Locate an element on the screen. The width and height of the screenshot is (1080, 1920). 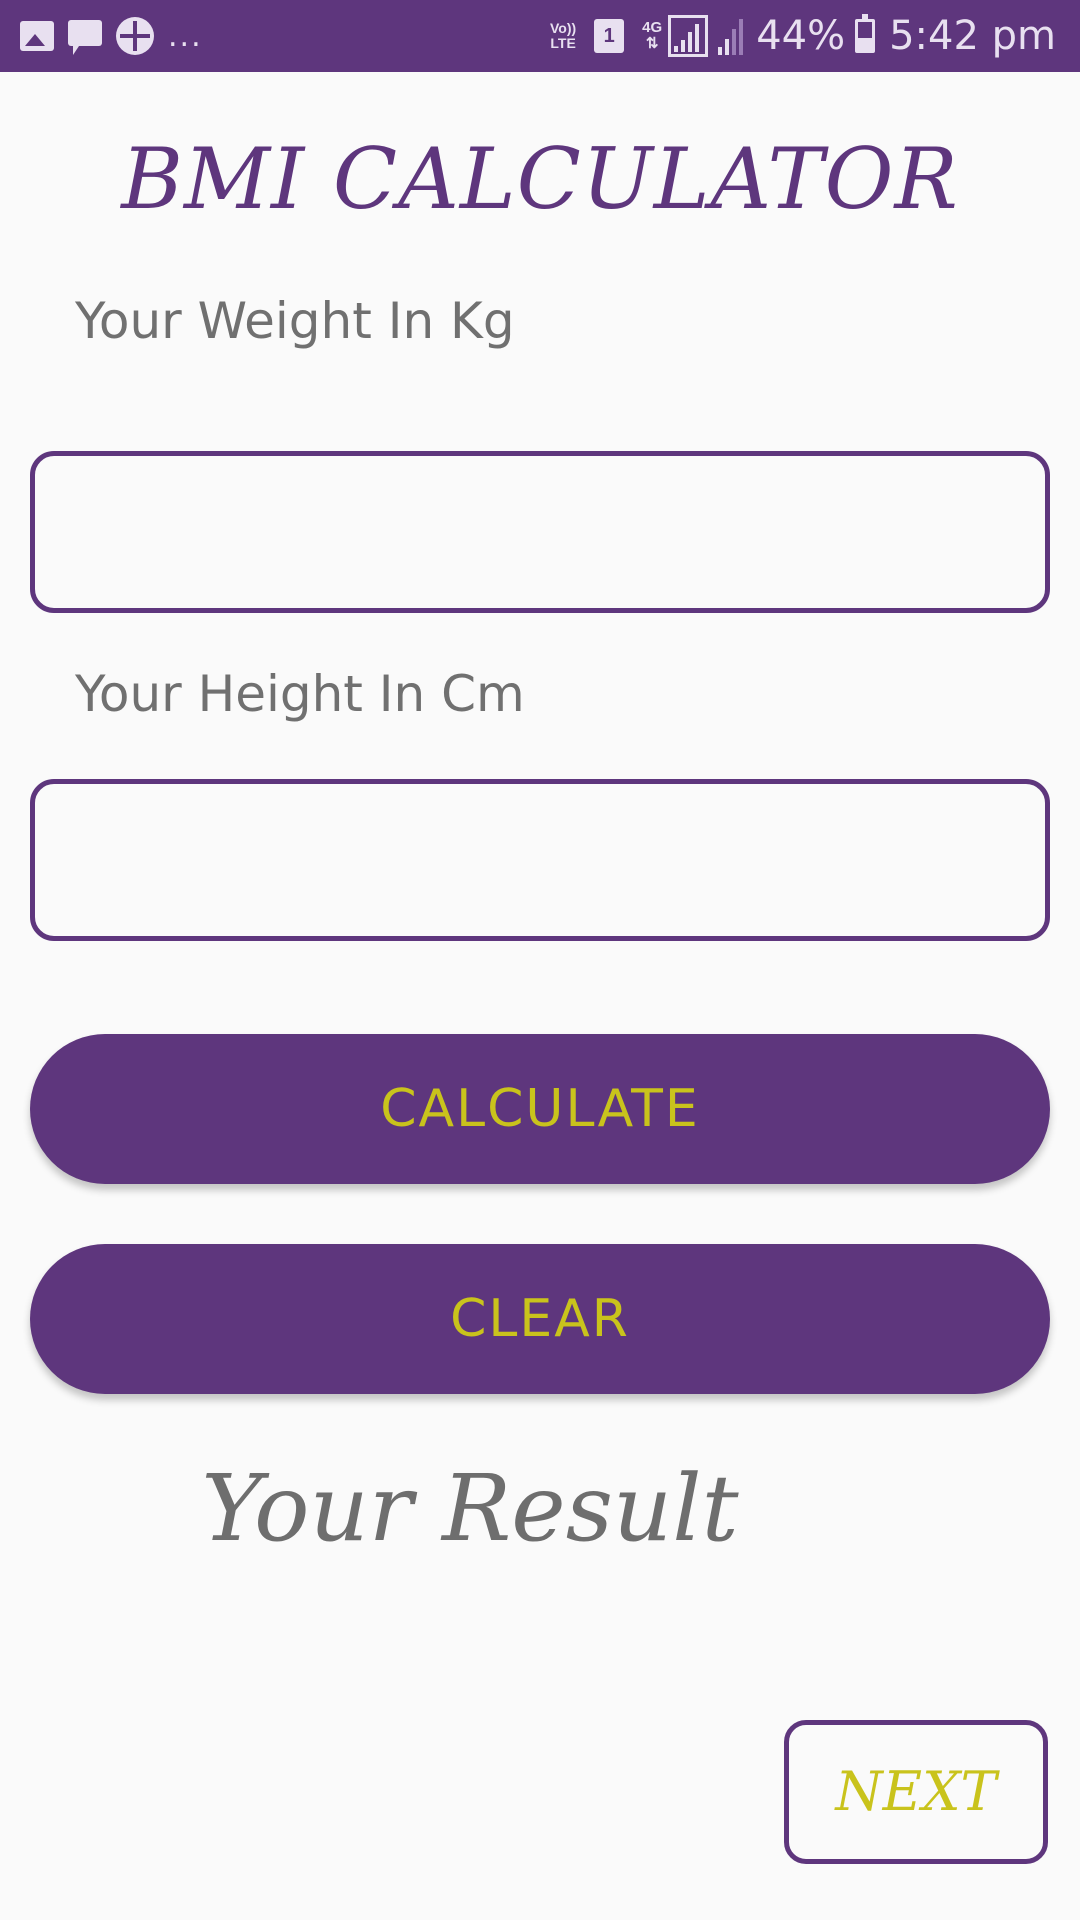
clover-icon is located at coordinates (135, 36).